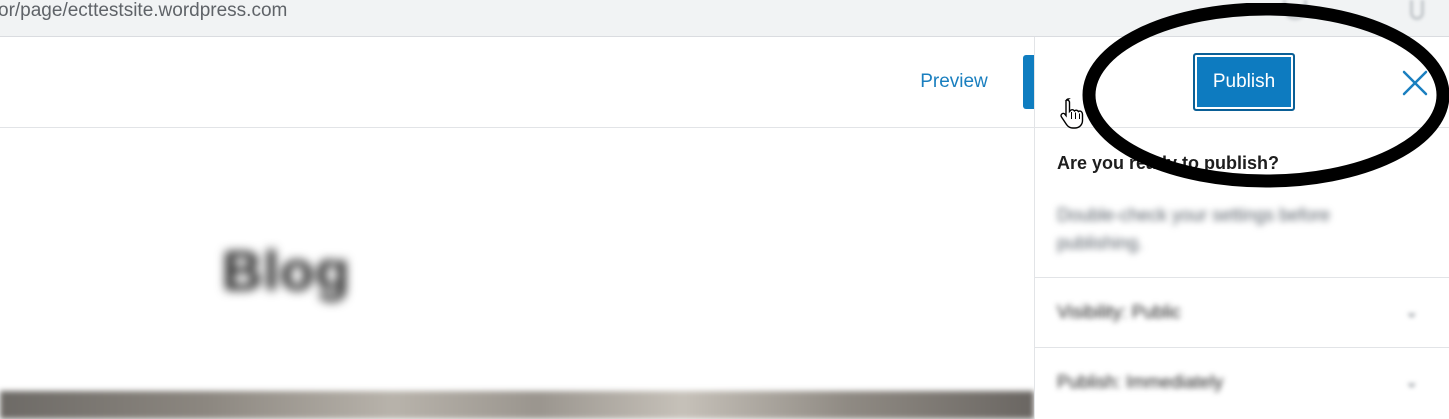 This screenshot has width=1449, height=419. Describe the element at coordinates (1028, 82) in the screenshot. I see `update-button-edge` at that location.